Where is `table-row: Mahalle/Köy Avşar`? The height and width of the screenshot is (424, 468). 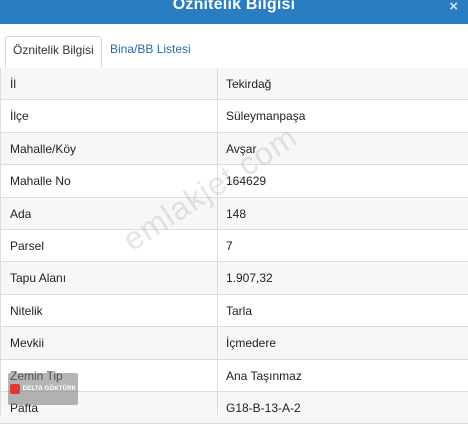 table-row: Mahalle/Köy Avşar is located at coordinates (234, 149).